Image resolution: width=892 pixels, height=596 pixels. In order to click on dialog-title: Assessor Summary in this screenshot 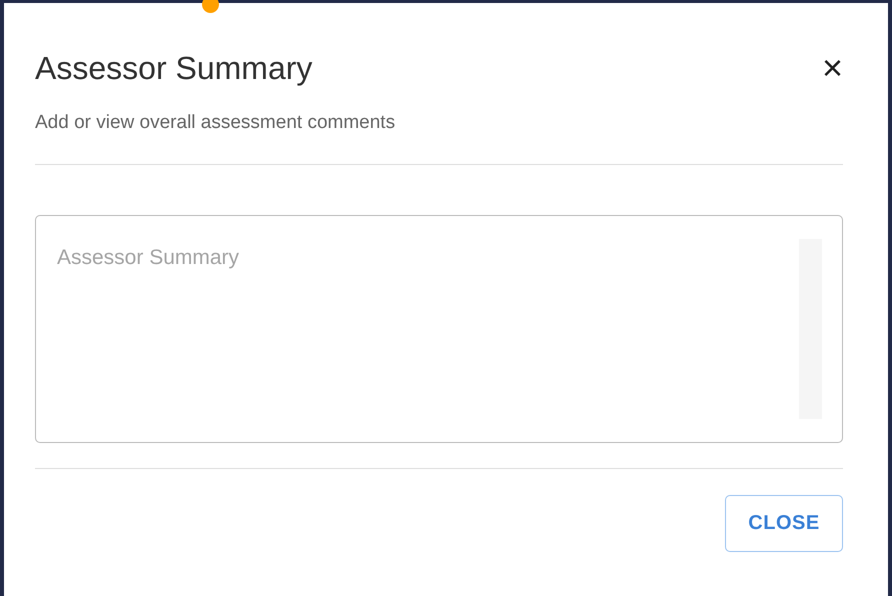, I will do `click(173, 68)`.